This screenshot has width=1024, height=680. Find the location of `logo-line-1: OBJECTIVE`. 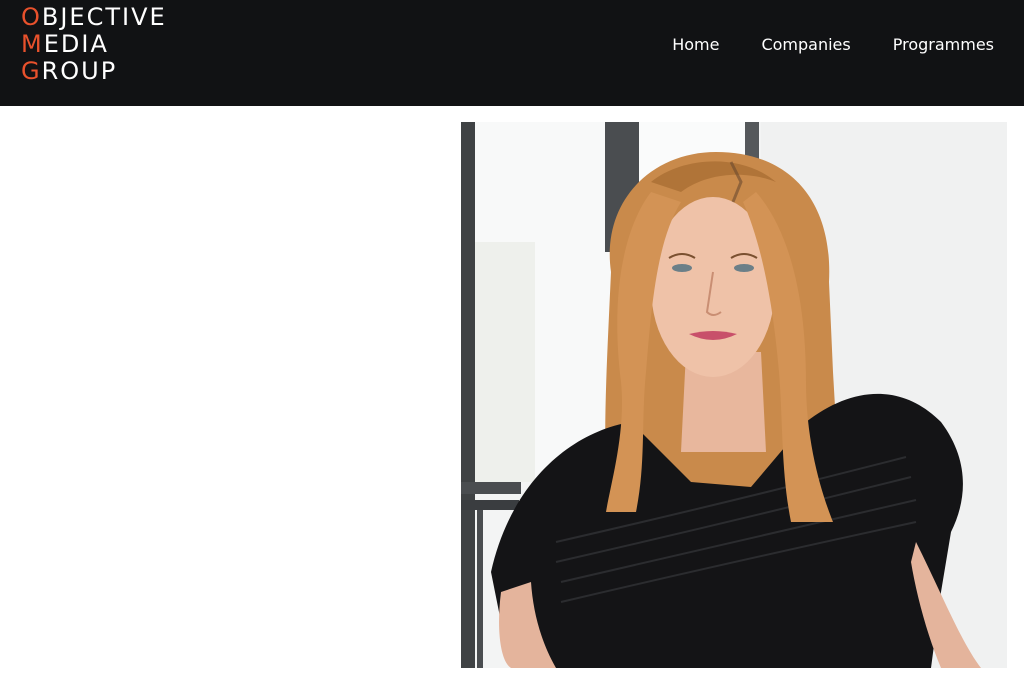

logo-line-1: OBJECTIVE is located at coordinates (94, 17).